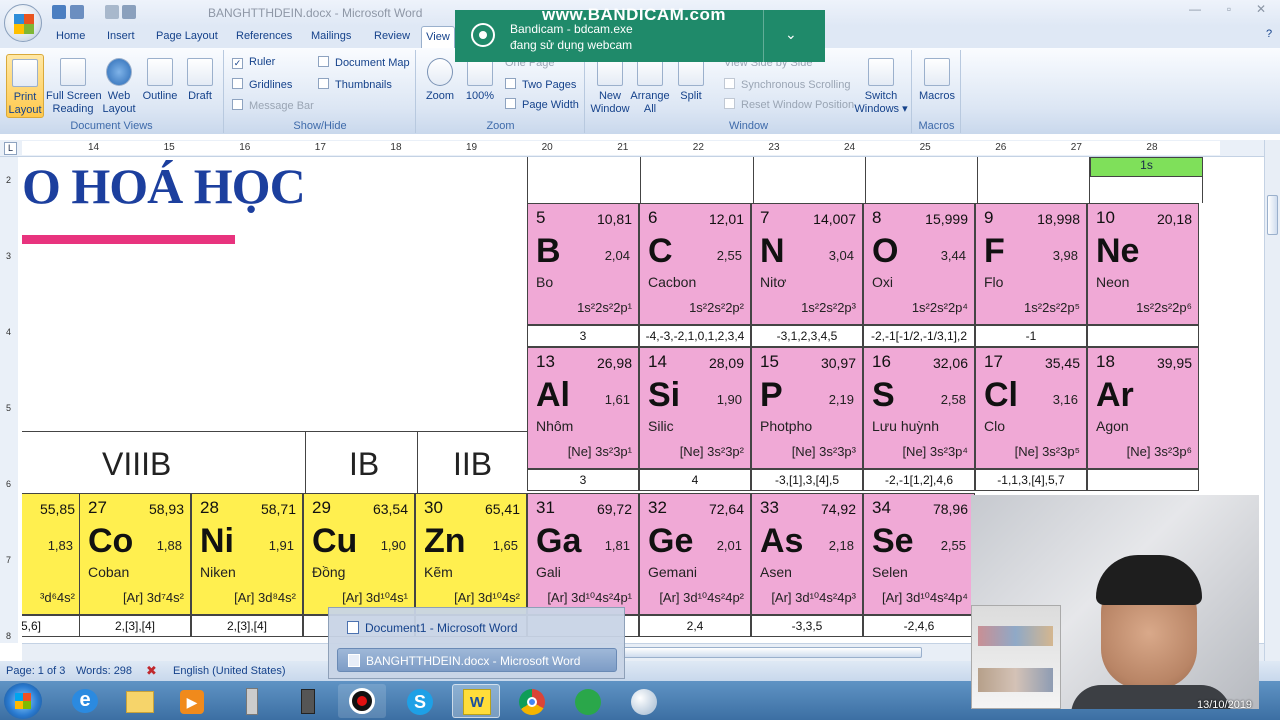  What do you see at coordinates (262, 84) in the screenshot?
I see `gridlines-checkbox: Gridlines` at bounding box center [262, 84].